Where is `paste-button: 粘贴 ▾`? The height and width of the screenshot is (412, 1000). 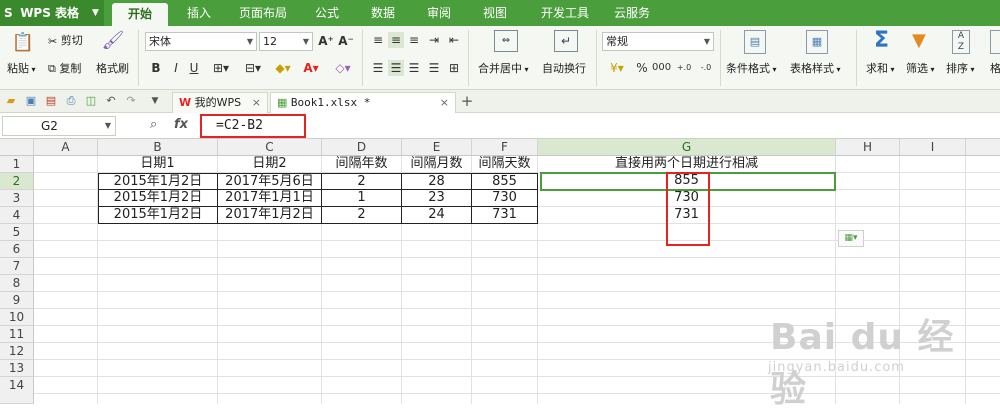 paste-button: 粘贴 ▾ is located at coordinates (21, 68).